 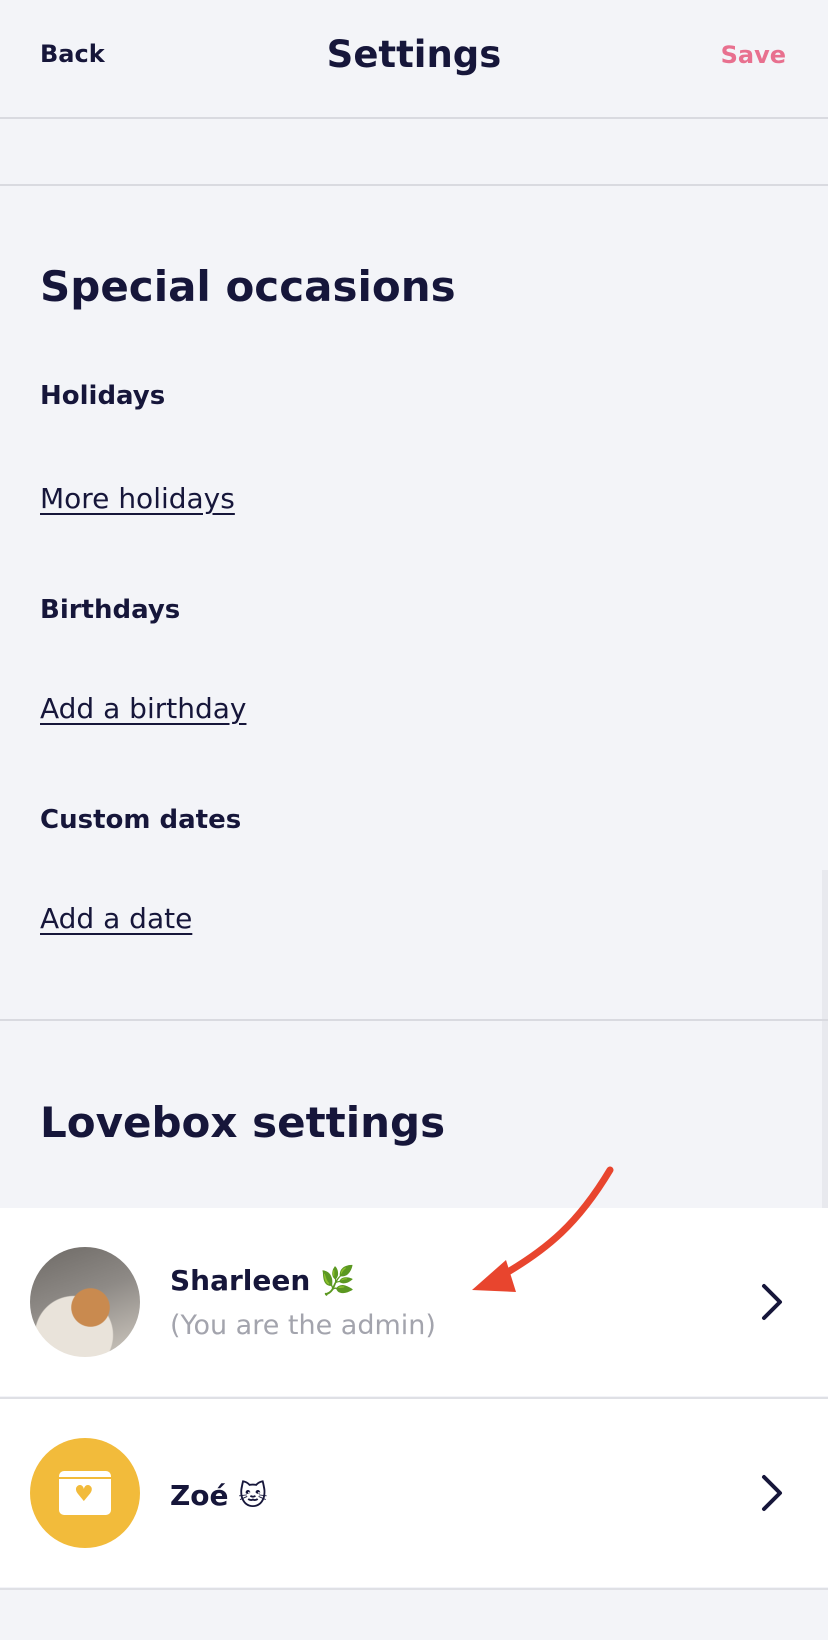 I want to click on member-row-zoe: ♥ Zoé 🐱, so click(x=414, y=1493).